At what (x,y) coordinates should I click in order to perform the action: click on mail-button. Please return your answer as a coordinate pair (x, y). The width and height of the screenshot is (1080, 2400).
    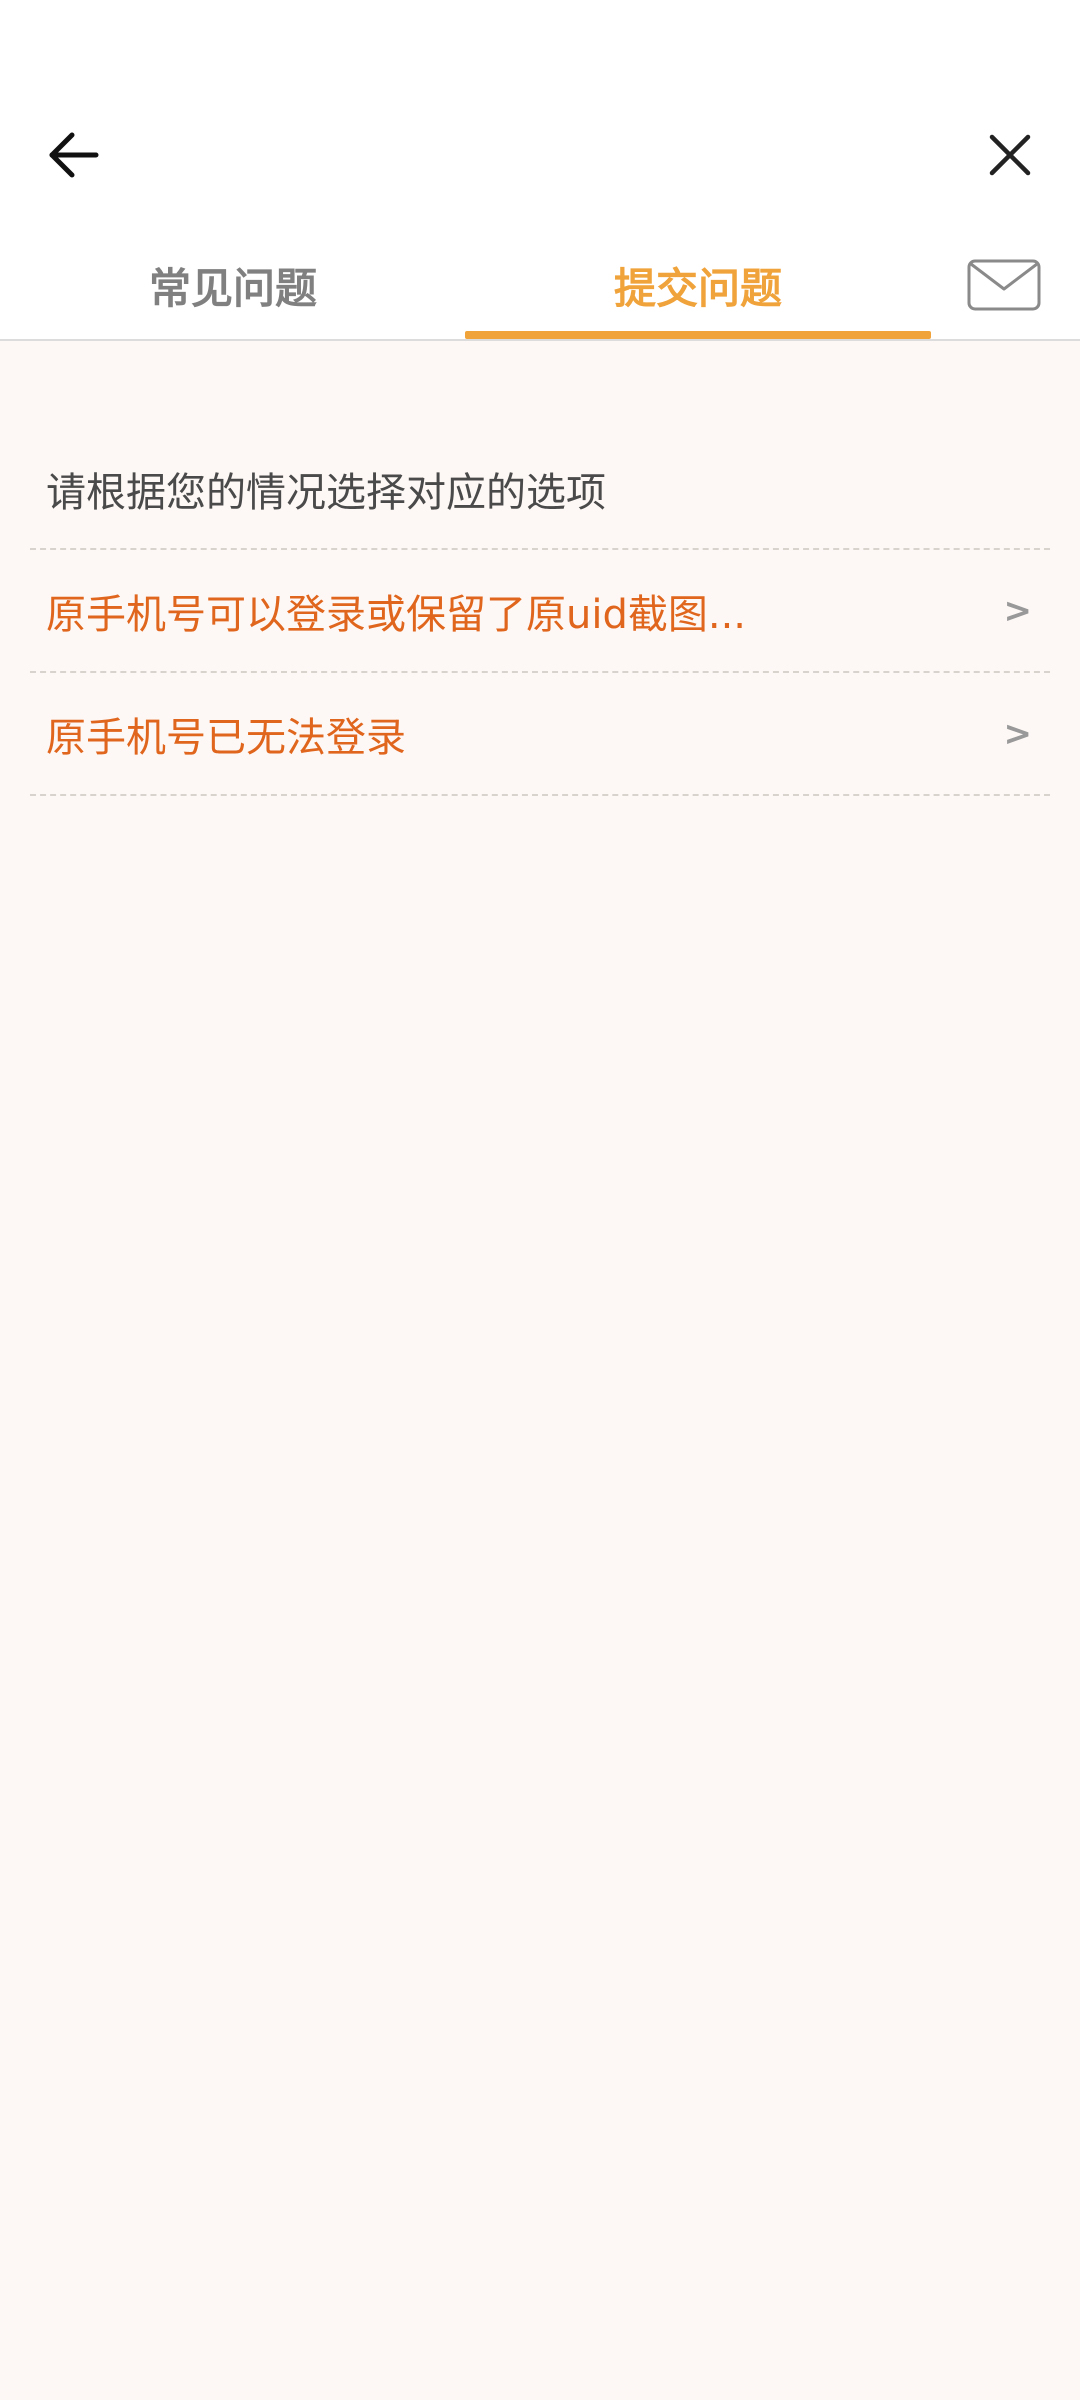
    Looking at the image, I should click on (1004, 285).